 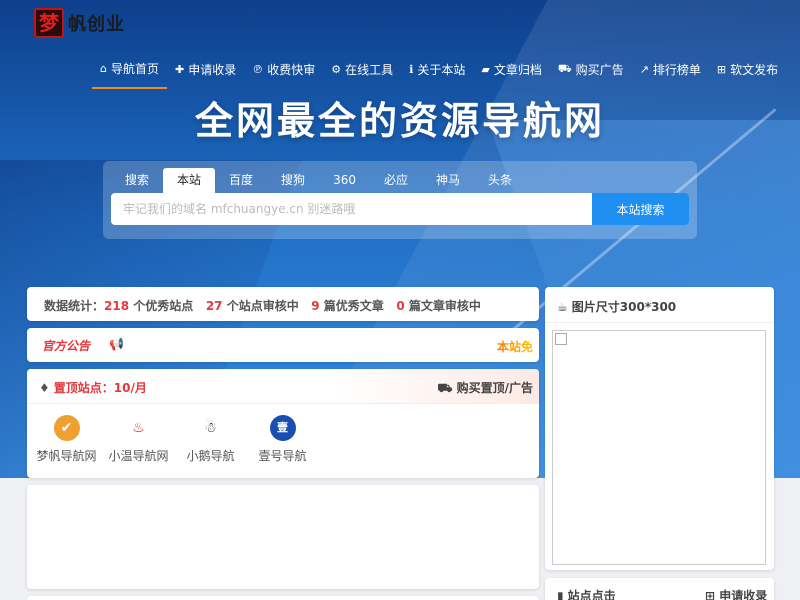 I want to click on site-name: 小温导航网, so click(x=138, y=456).